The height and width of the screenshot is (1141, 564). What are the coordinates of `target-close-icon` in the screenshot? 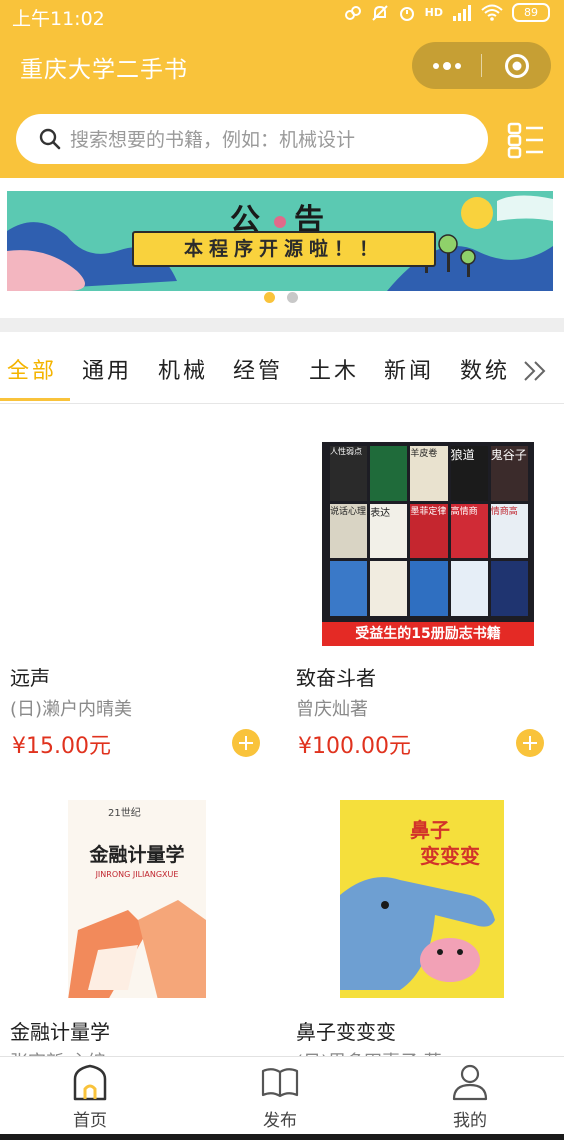 It's located at (516, 65).